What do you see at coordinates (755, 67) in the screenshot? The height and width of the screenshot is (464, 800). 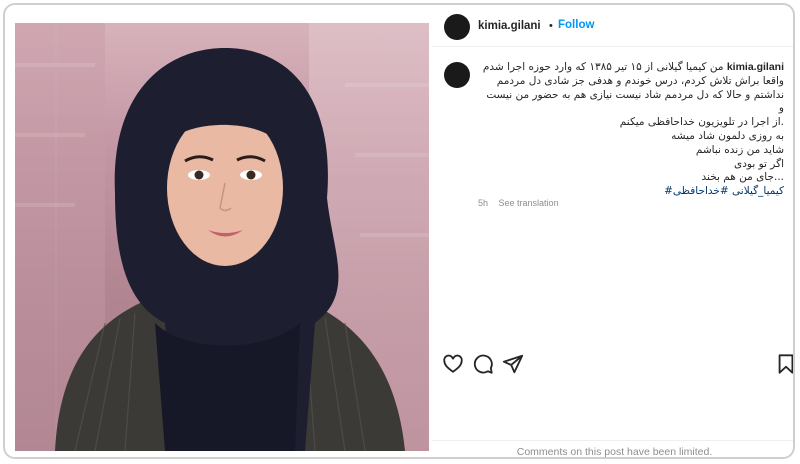 I see `caption-username: kimia.gilani` at bounding box center [755, 67].